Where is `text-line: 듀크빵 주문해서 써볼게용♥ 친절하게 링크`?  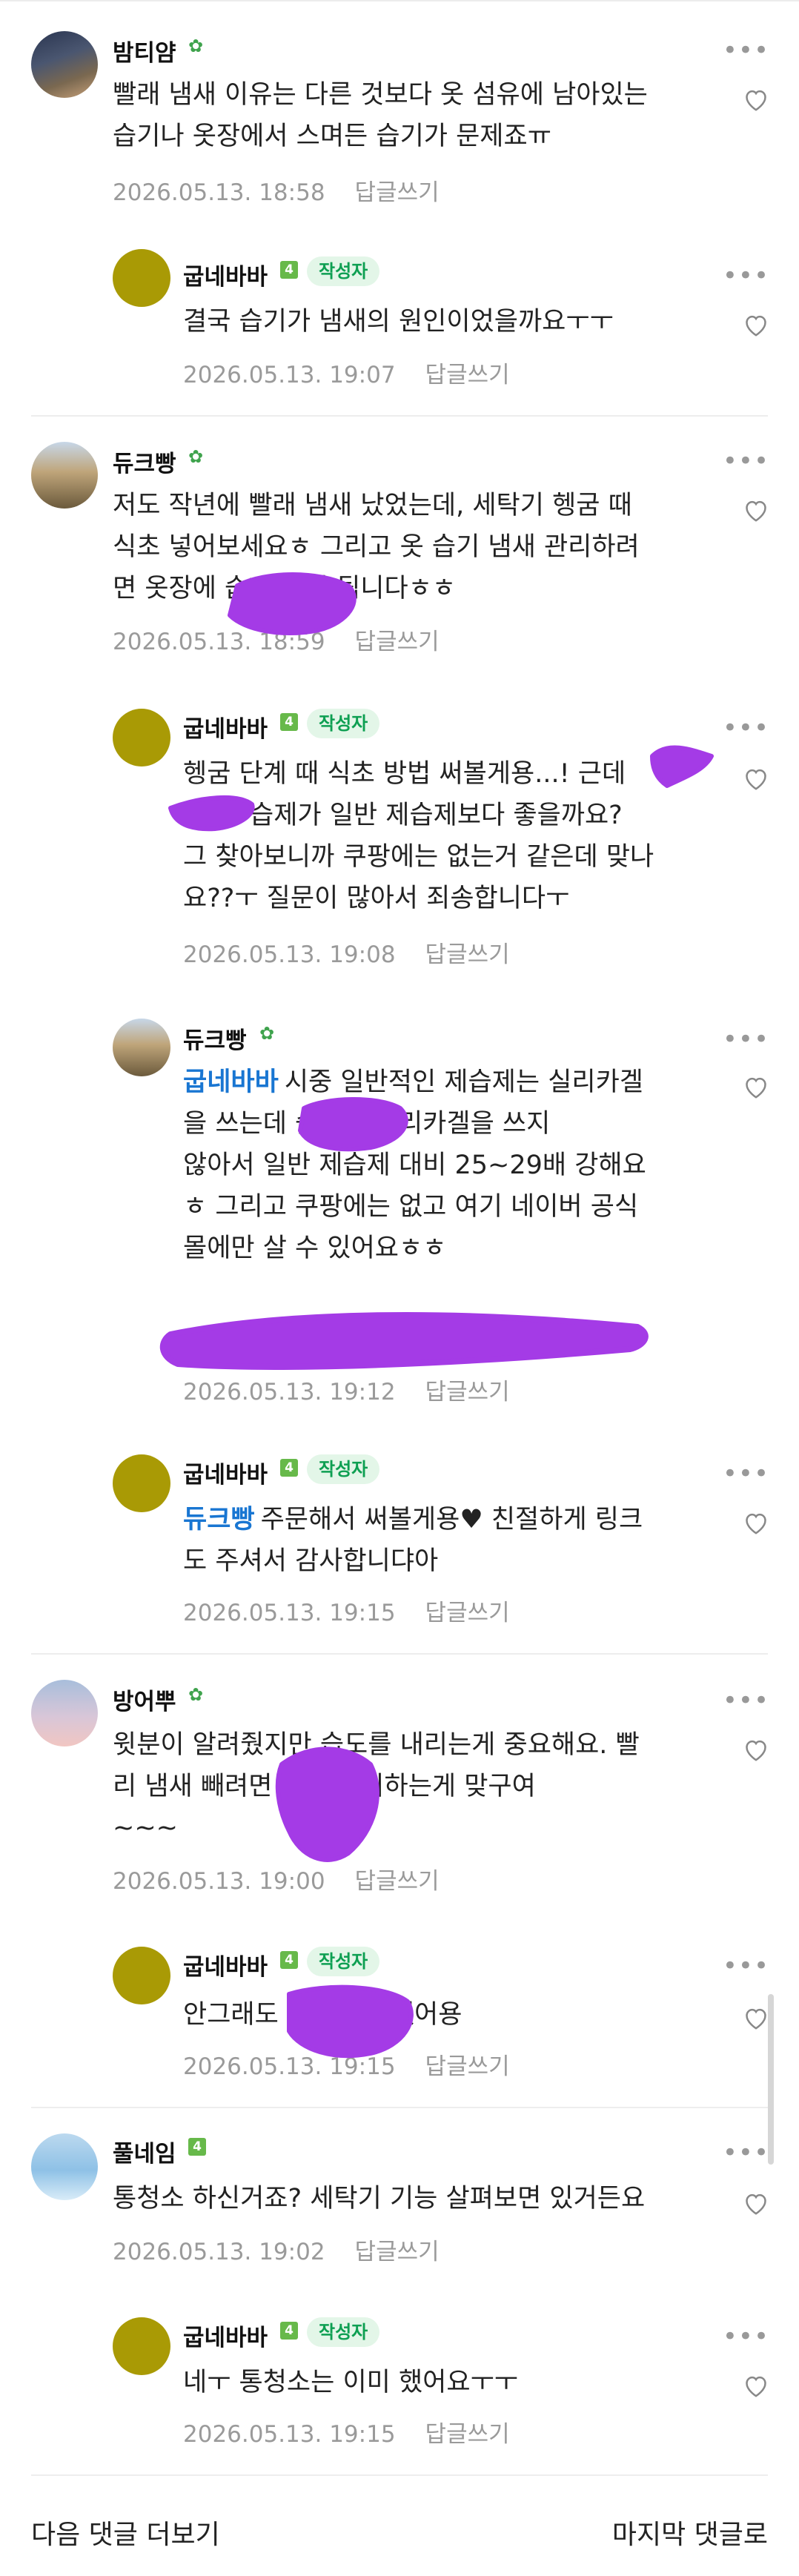
text-line: 듀크빵 주문해서 써볼게용♥ 친절하게 링크 is located at coordinates (487, 1519).